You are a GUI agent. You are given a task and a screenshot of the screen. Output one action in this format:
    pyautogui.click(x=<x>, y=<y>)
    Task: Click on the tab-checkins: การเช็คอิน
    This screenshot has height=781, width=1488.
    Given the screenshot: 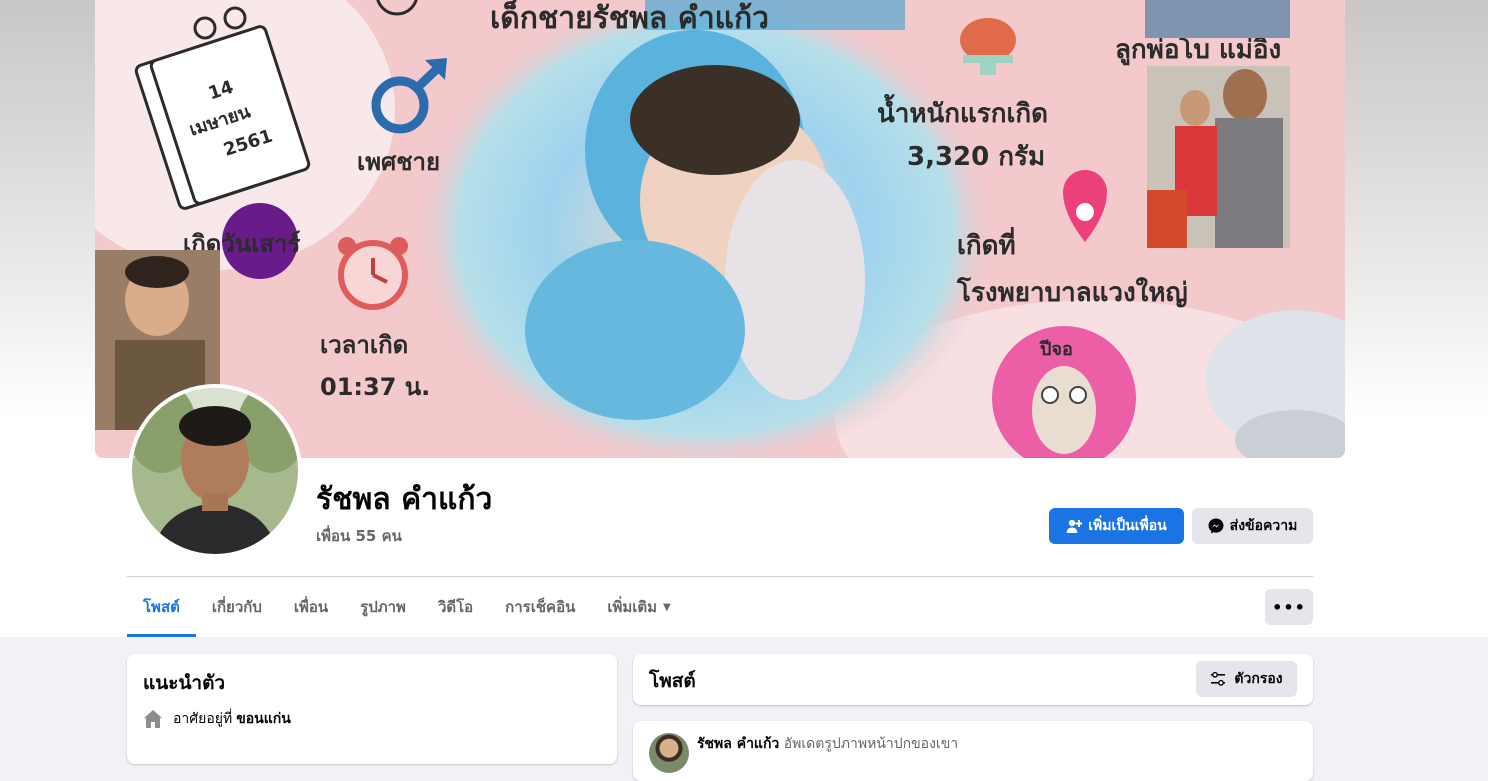 What is the action you would take?
    pyautogui.click(x=540, y=607)
    